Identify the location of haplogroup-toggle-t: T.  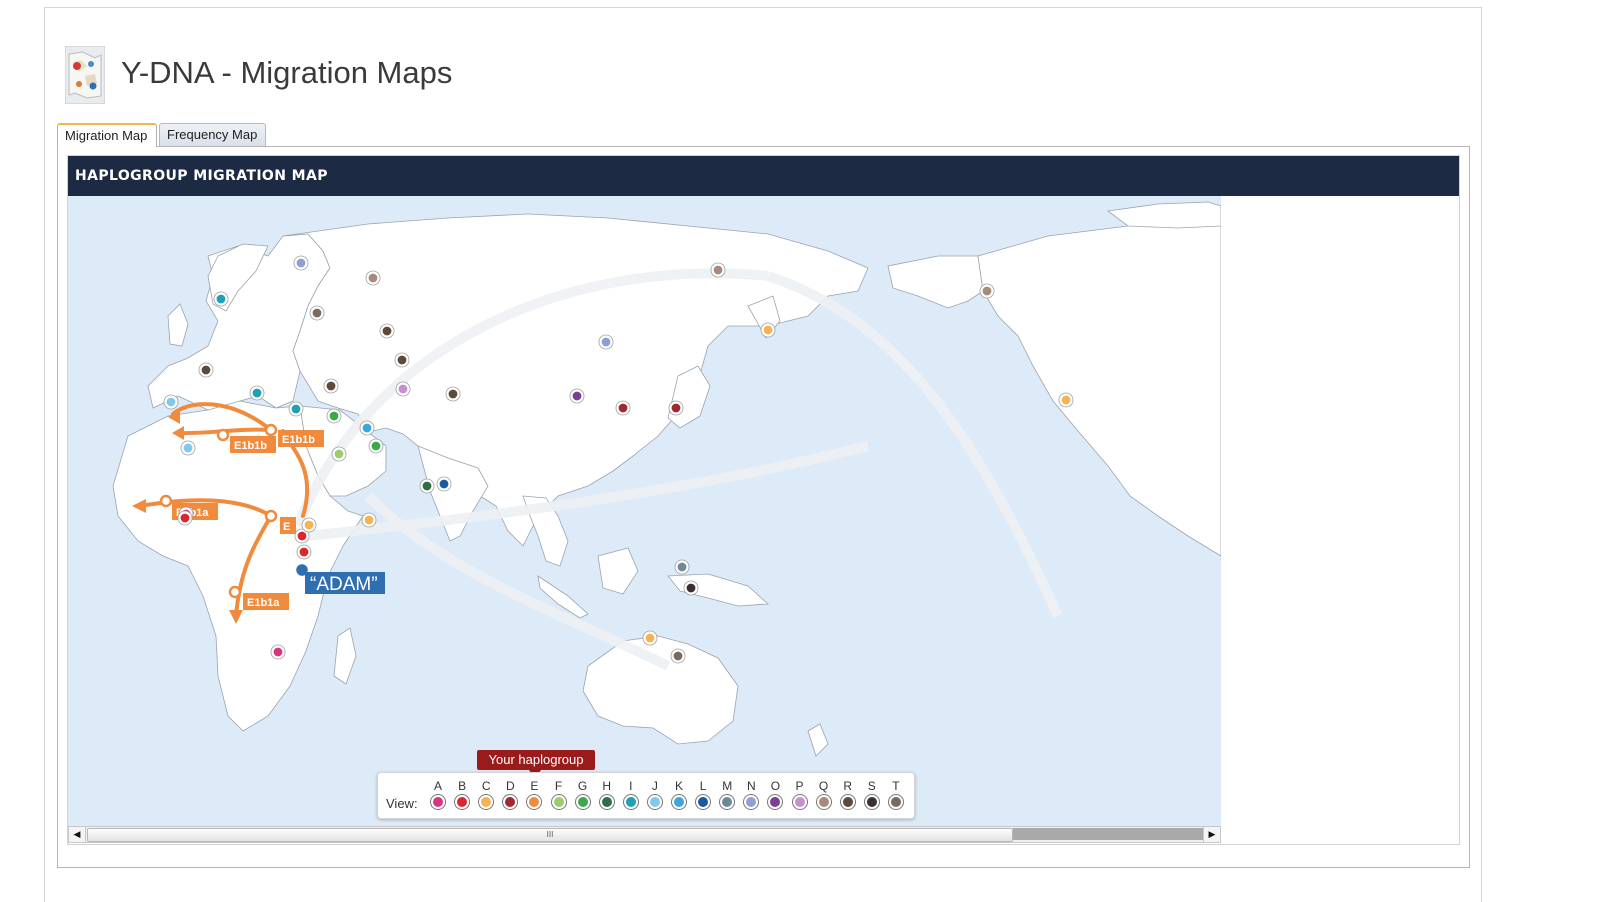
(896, 794).